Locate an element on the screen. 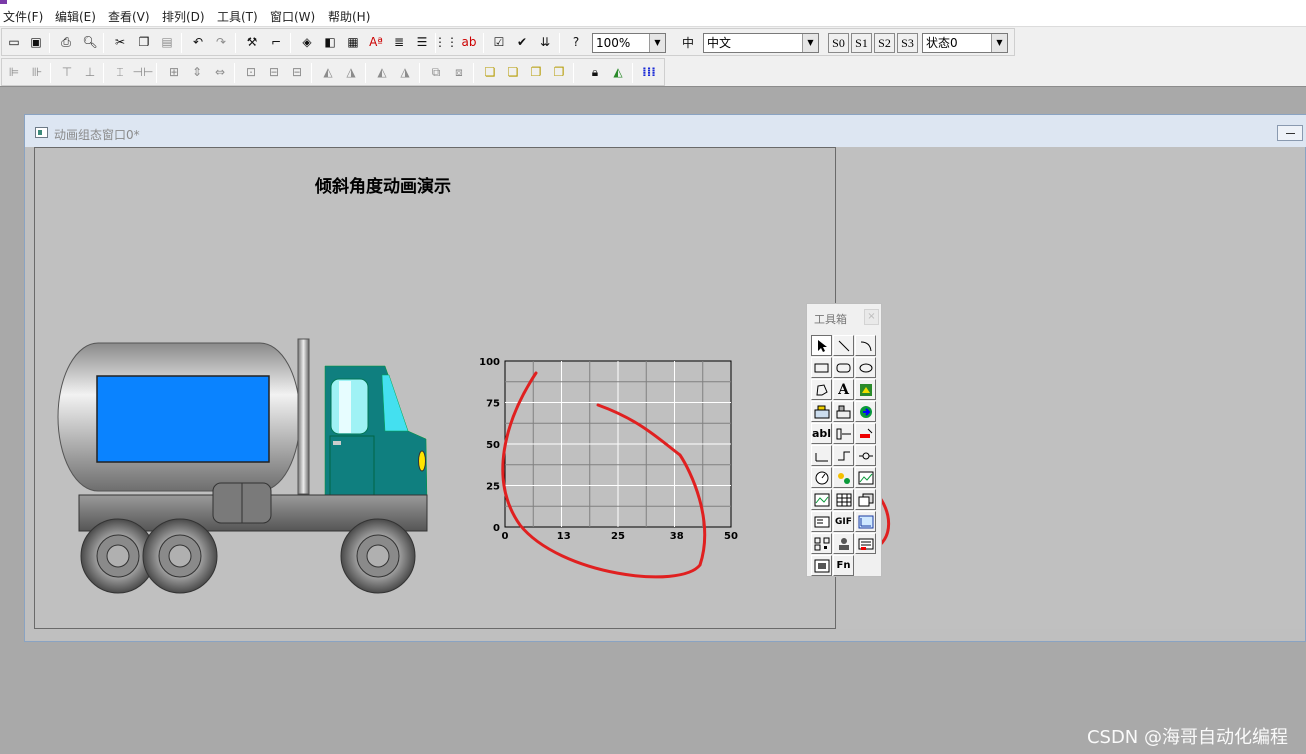  language-select: 中文 ▼ is located at coordinates (761, 43).